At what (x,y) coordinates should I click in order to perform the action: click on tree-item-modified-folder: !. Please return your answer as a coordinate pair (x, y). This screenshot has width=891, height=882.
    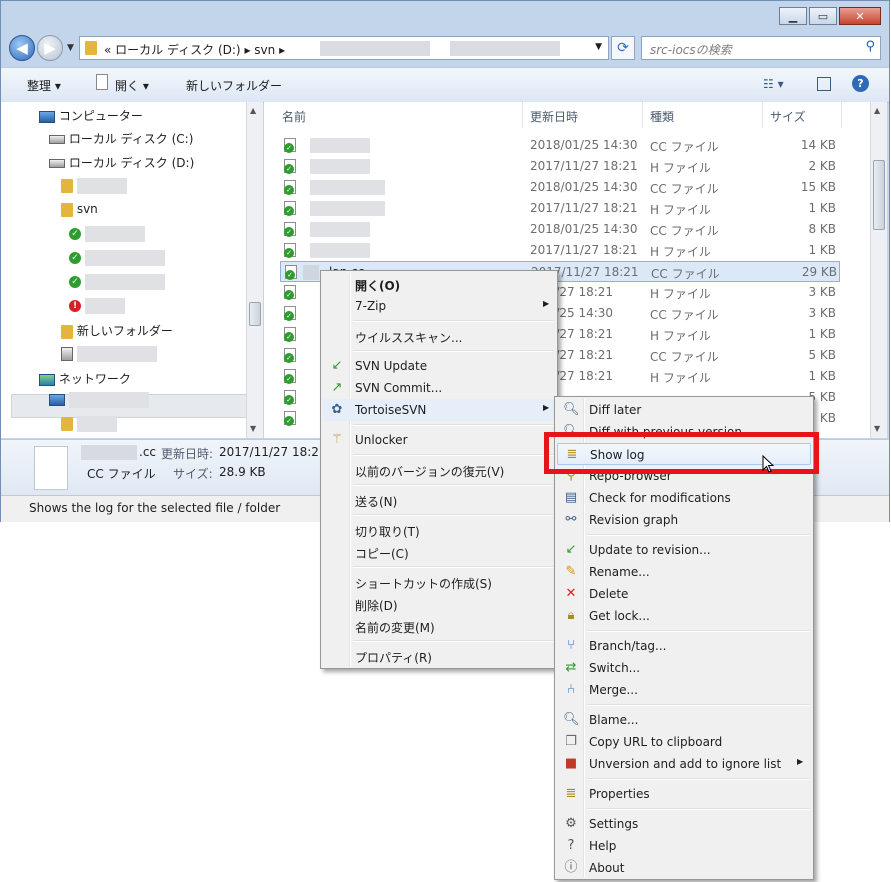
    Looking at the image, I should click on (97, 306).